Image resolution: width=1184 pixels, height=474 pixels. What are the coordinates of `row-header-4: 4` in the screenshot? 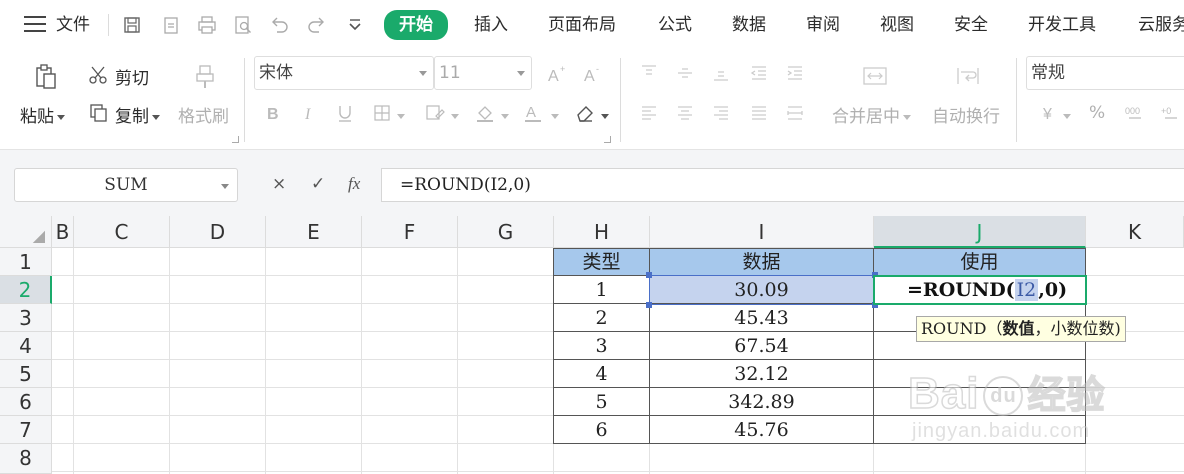 It's located at (26, 346).